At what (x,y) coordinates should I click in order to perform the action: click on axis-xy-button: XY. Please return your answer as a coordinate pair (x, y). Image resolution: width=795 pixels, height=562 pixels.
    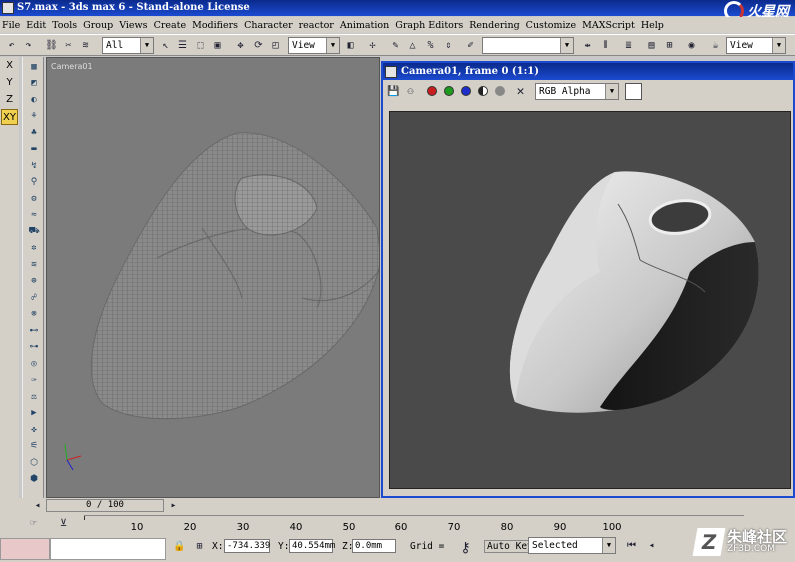
    Looking at the image, I should click on (9, 117).